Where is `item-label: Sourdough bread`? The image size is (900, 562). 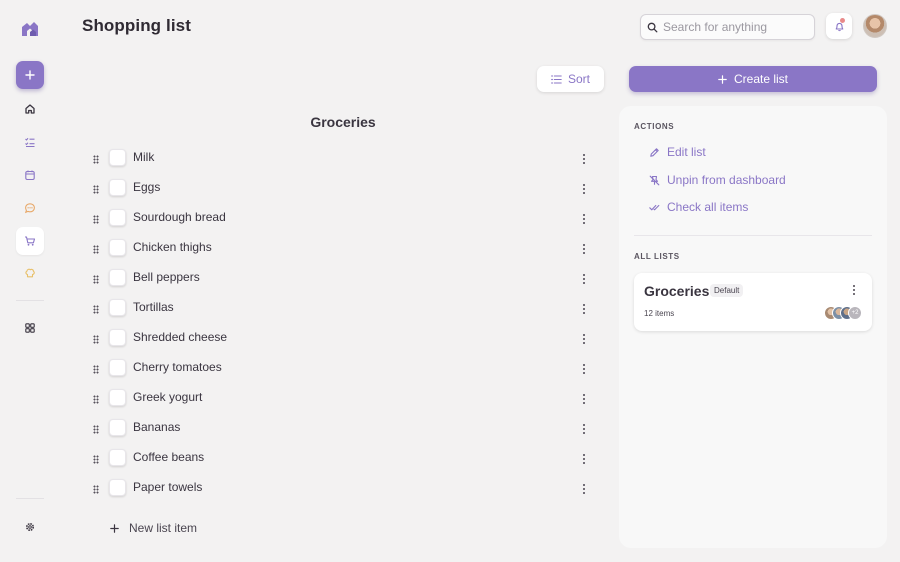
item-label: Sourdough bread is located at coordinates (179, 217).